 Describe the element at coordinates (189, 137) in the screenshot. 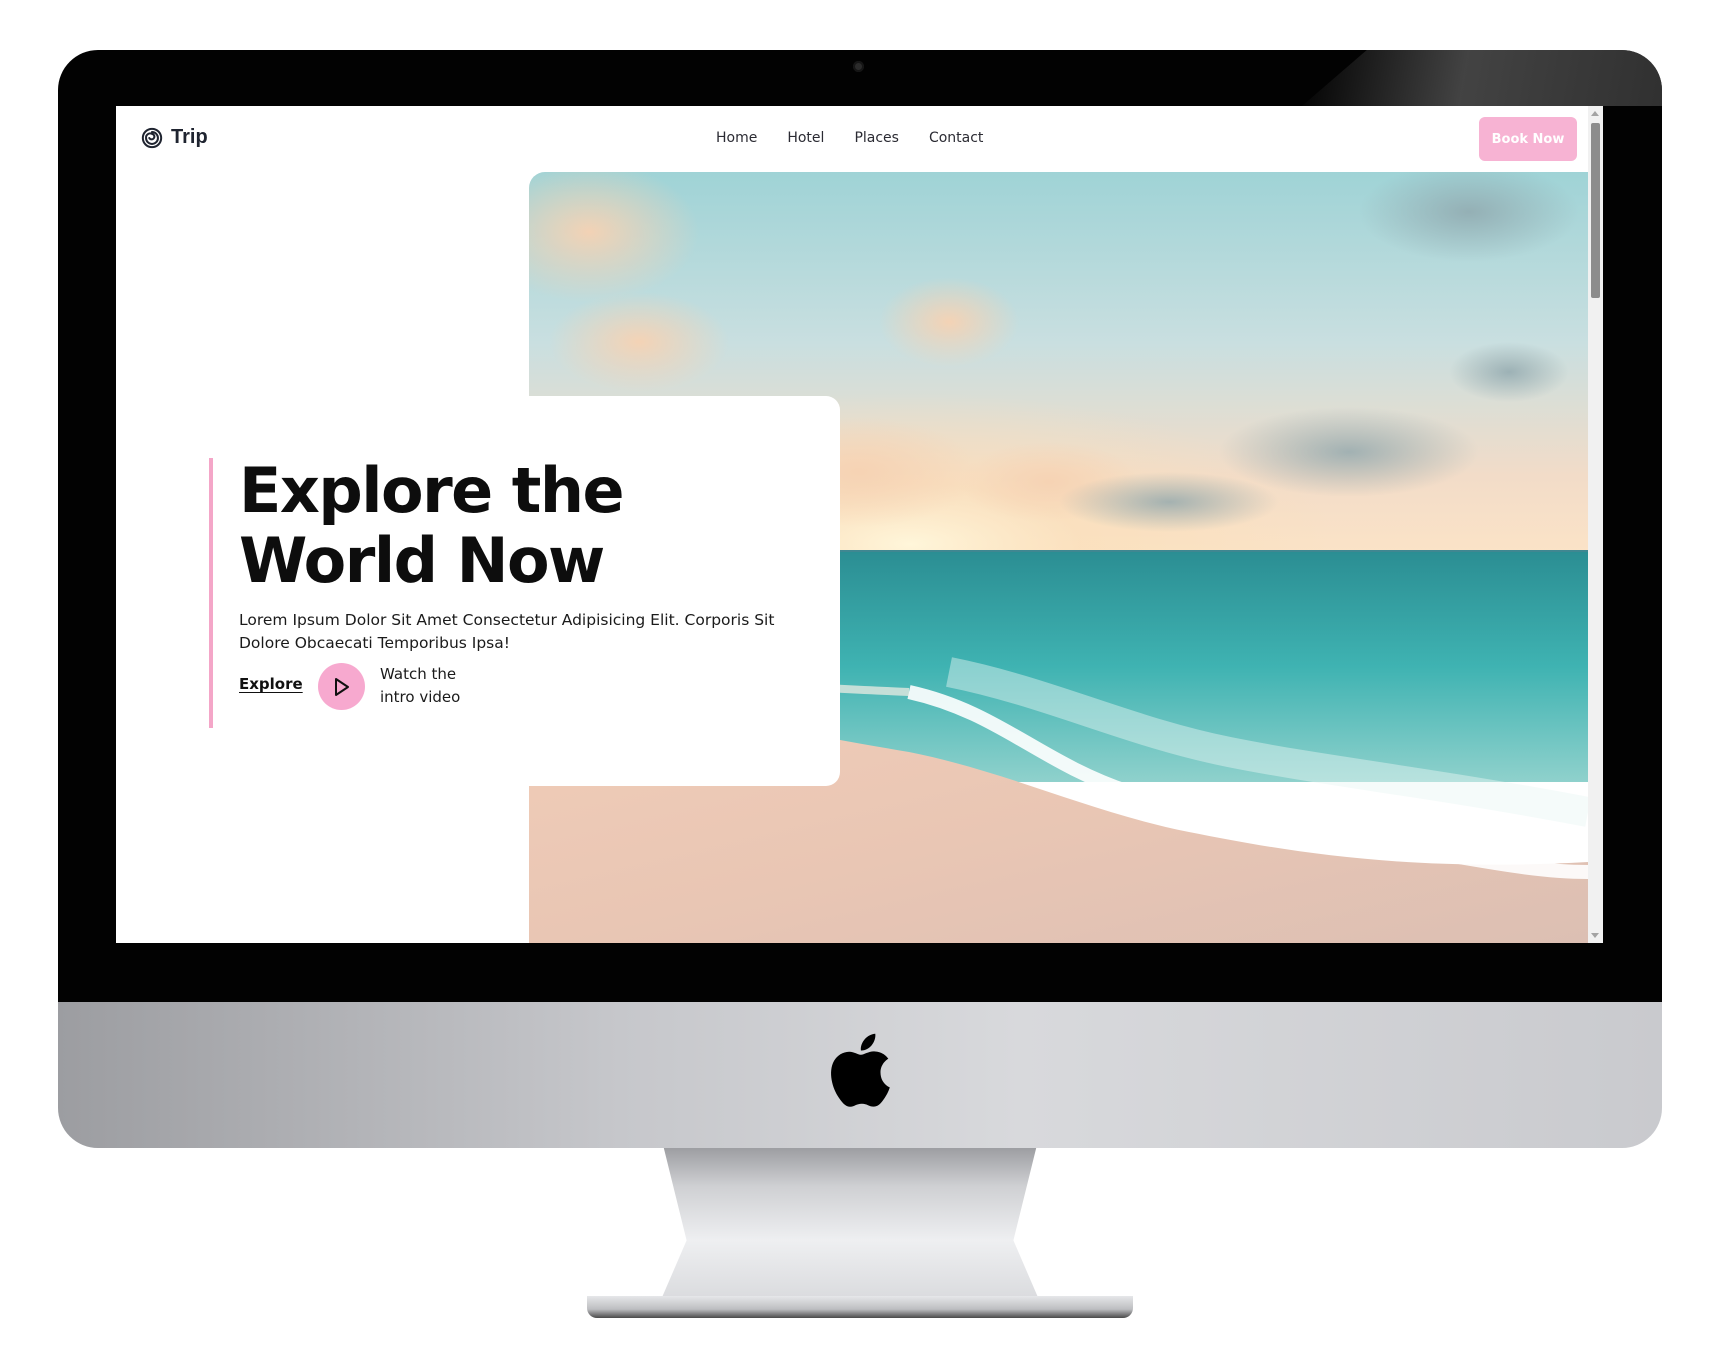

I see `brand-name: Trip` at that location.